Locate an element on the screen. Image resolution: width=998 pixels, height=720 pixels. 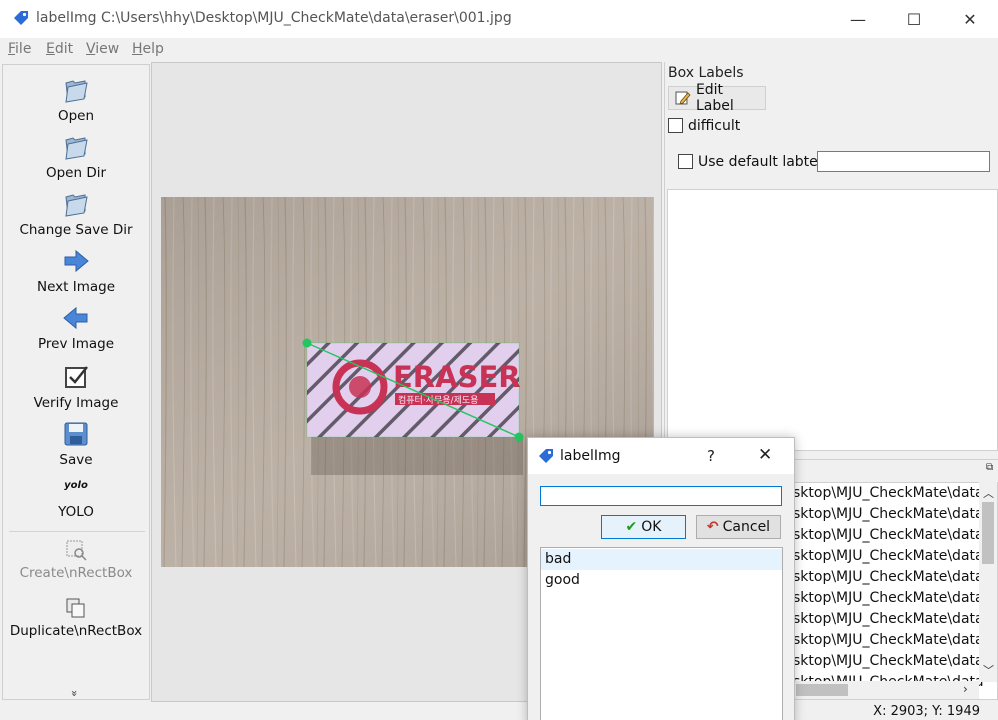
menu-bar: File Edit View Help is located at coordinates (499, 50).